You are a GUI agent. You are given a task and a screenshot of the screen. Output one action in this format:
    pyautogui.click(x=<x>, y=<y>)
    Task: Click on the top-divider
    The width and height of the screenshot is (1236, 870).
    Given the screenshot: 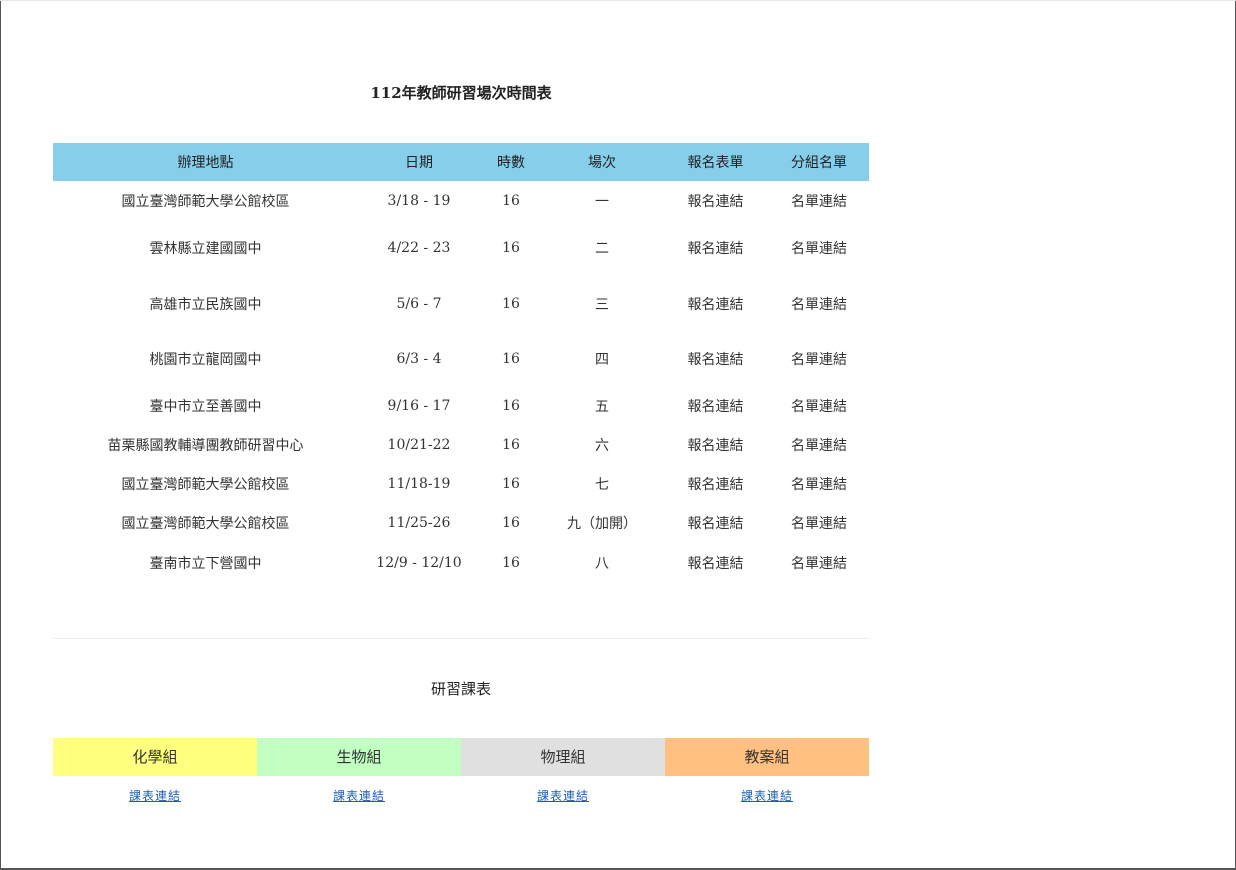 What is the action you would take?
    pyautogui.click(x=618, y=0)
    